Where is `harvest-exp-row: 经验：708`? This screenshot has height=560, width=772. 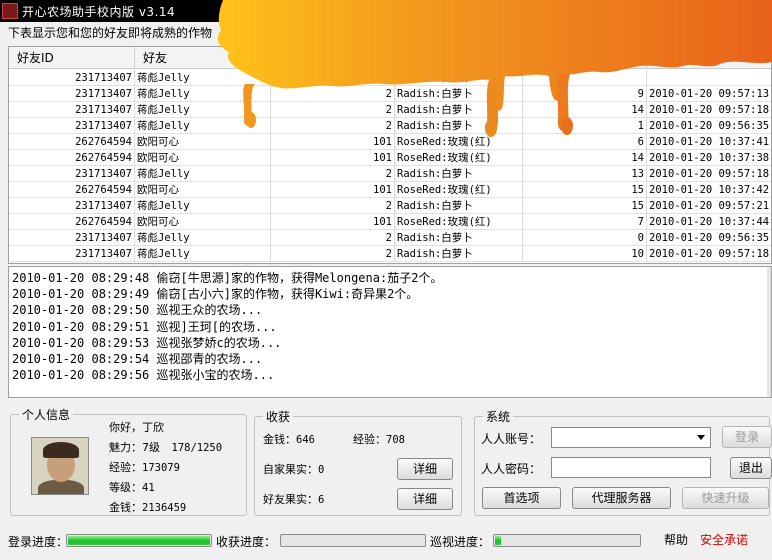 harvest-exp-row: 经验：708 is located at coordinates (379, 439).